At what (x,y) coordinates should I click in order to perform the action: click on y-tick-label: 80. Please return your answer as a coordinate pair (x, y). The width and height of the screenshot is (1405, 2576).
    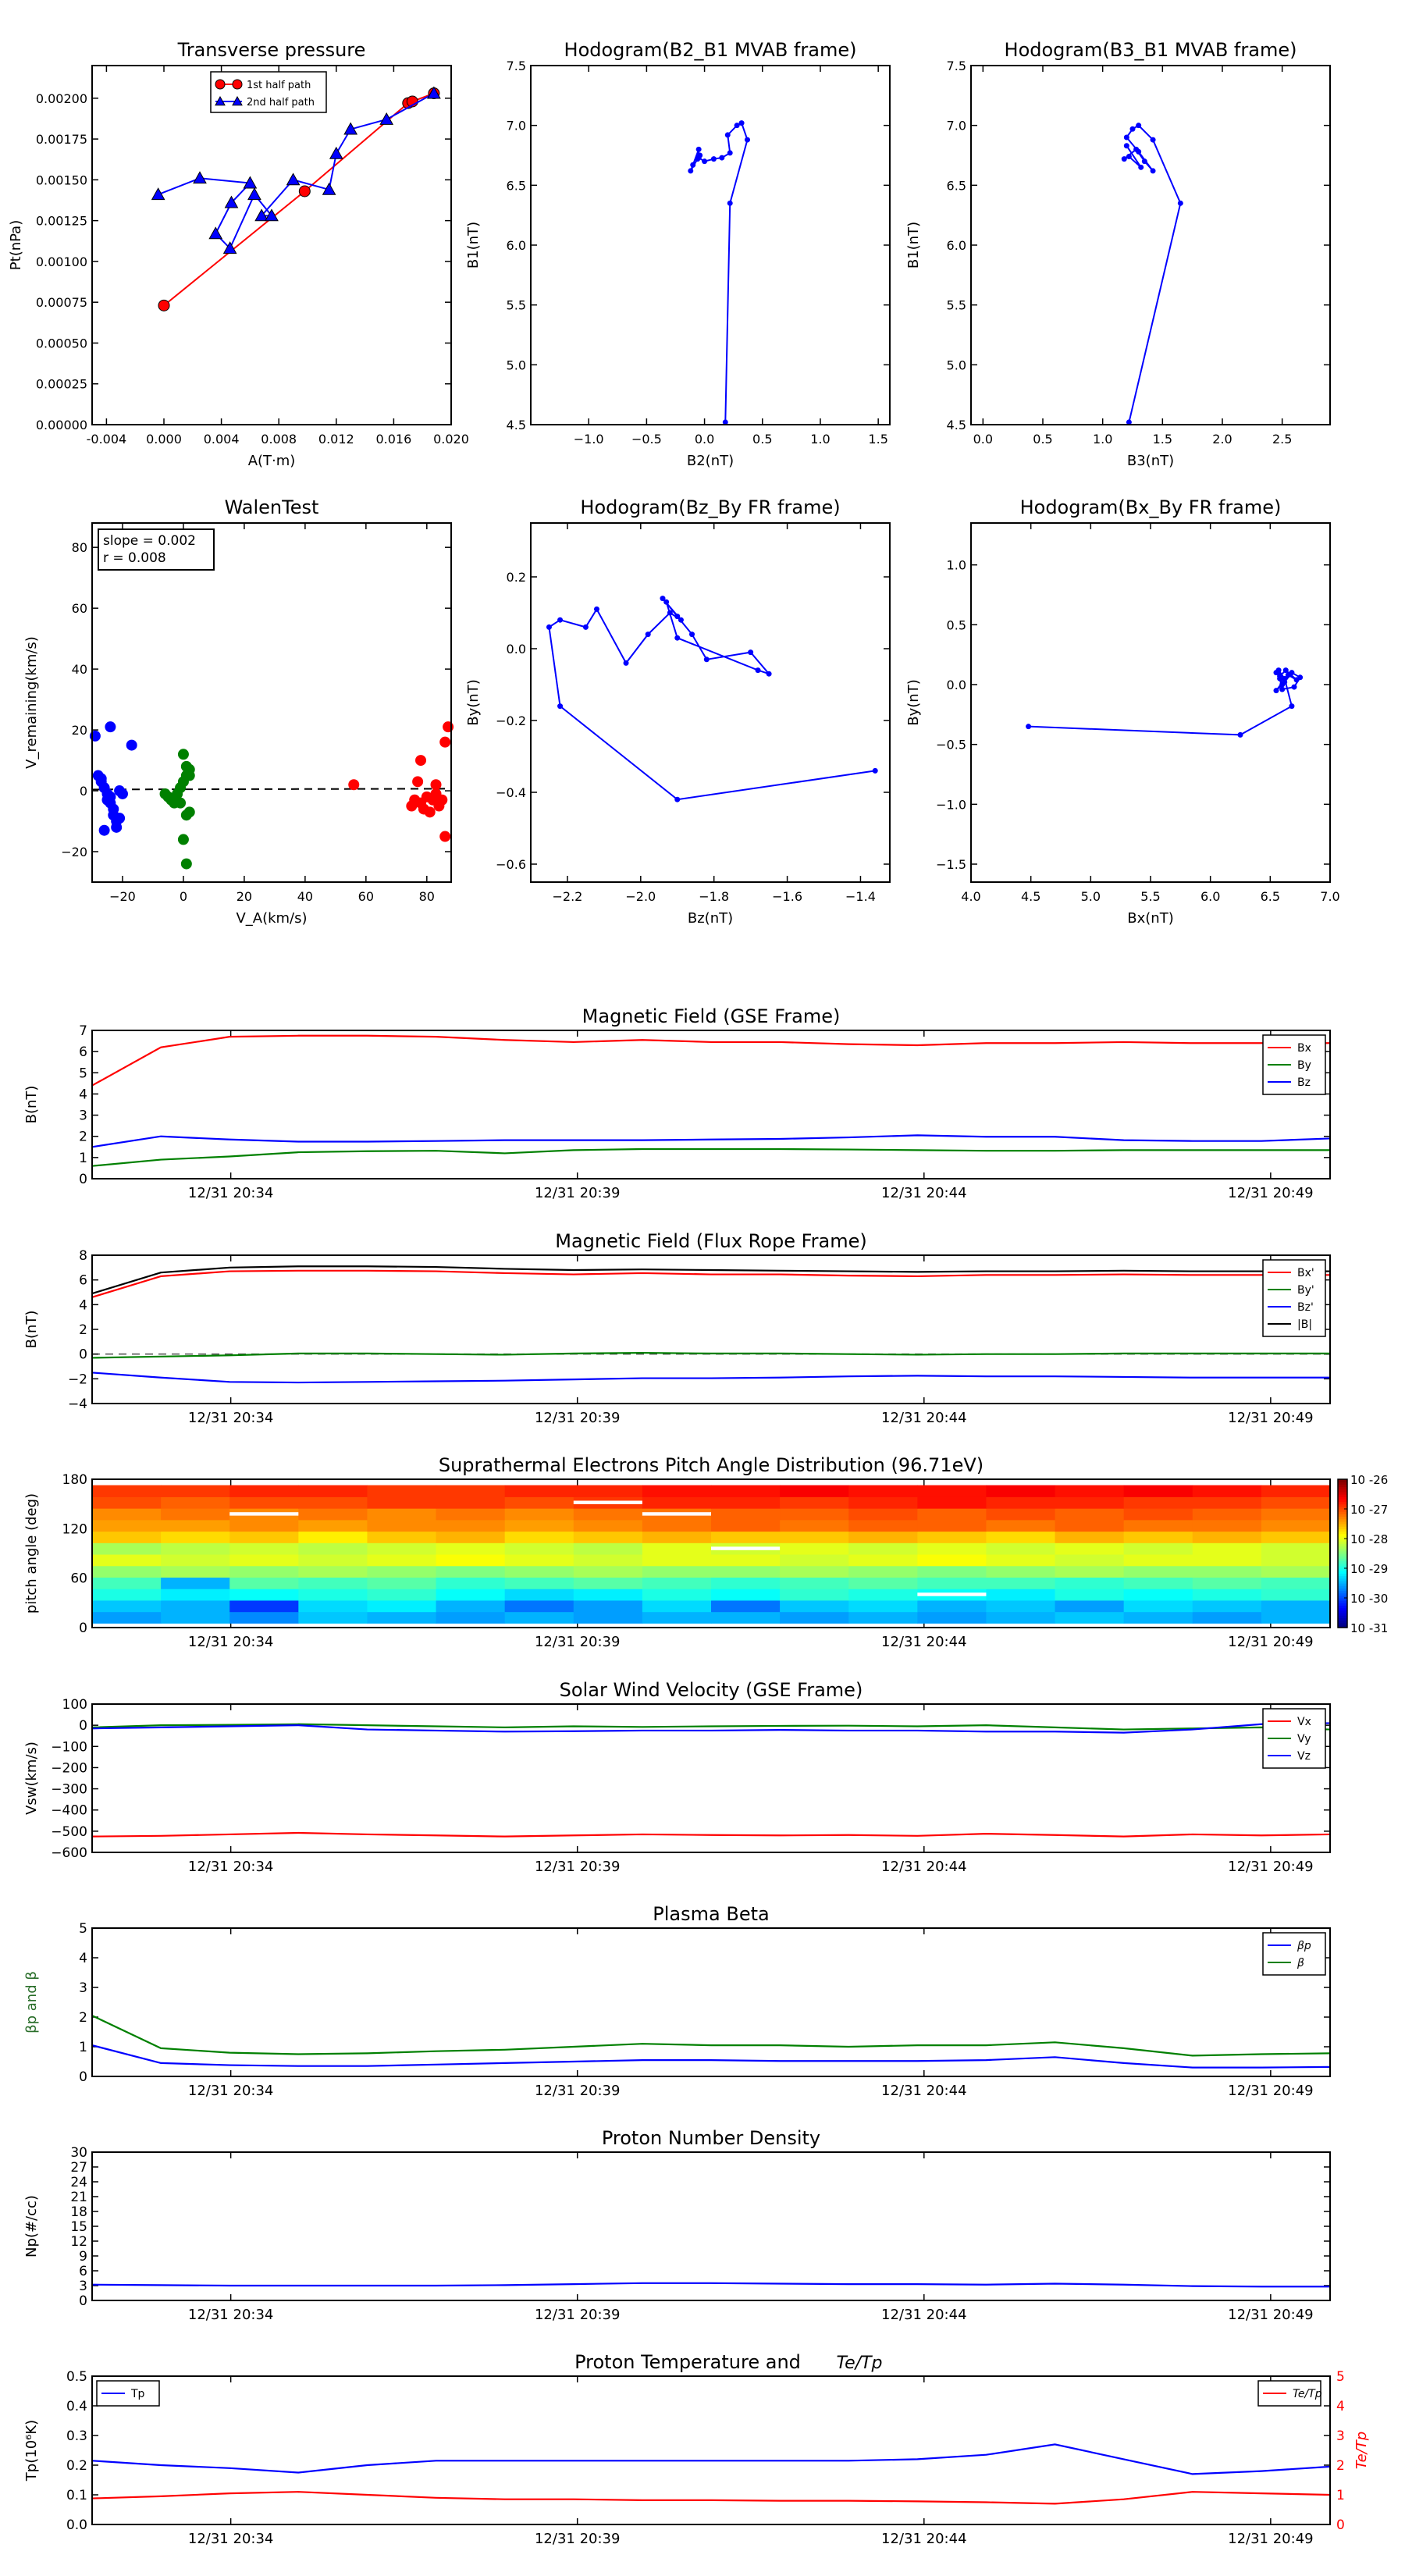
    Looking at the image, I should click on (80, 547).